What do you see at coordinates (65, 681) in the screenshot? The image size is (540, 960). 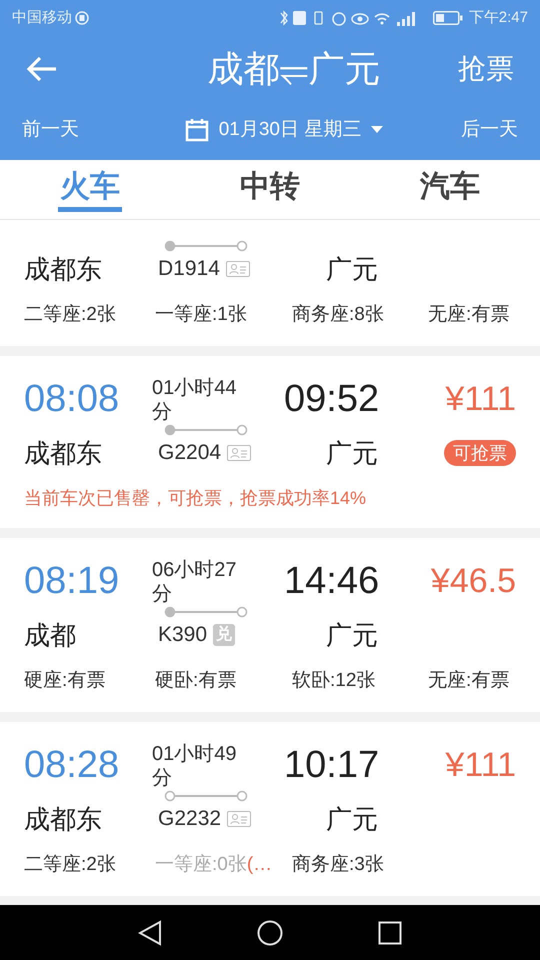 I see `seat-availability: 硬座:有票` at bounding box center [65, 681].